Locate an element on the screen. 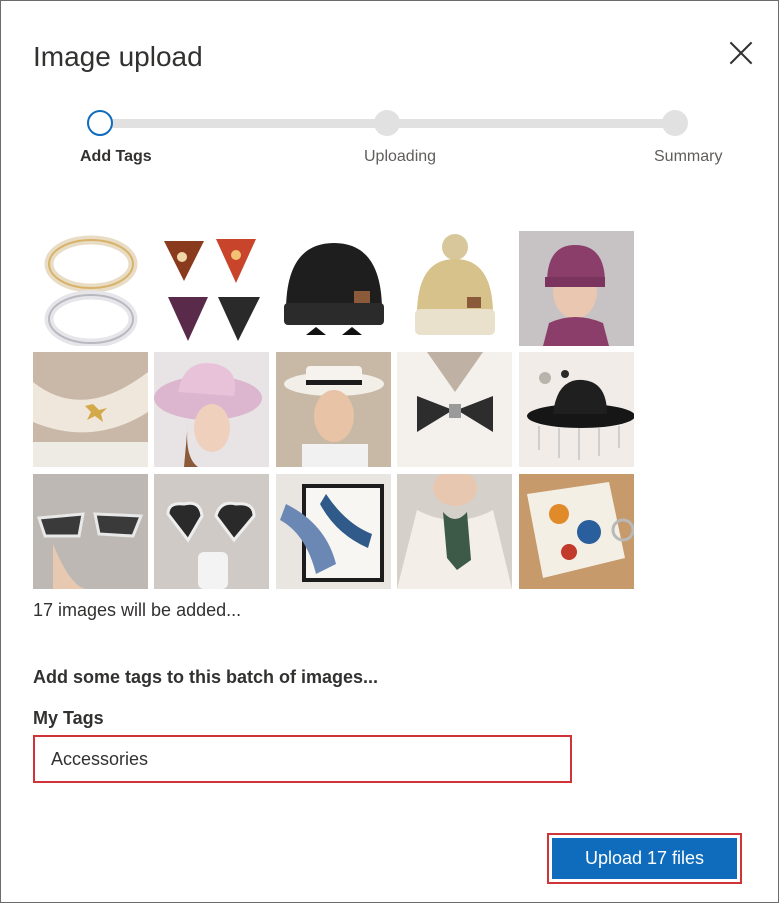  my-tags-label: My Tags is located at coordinates (68, 718).